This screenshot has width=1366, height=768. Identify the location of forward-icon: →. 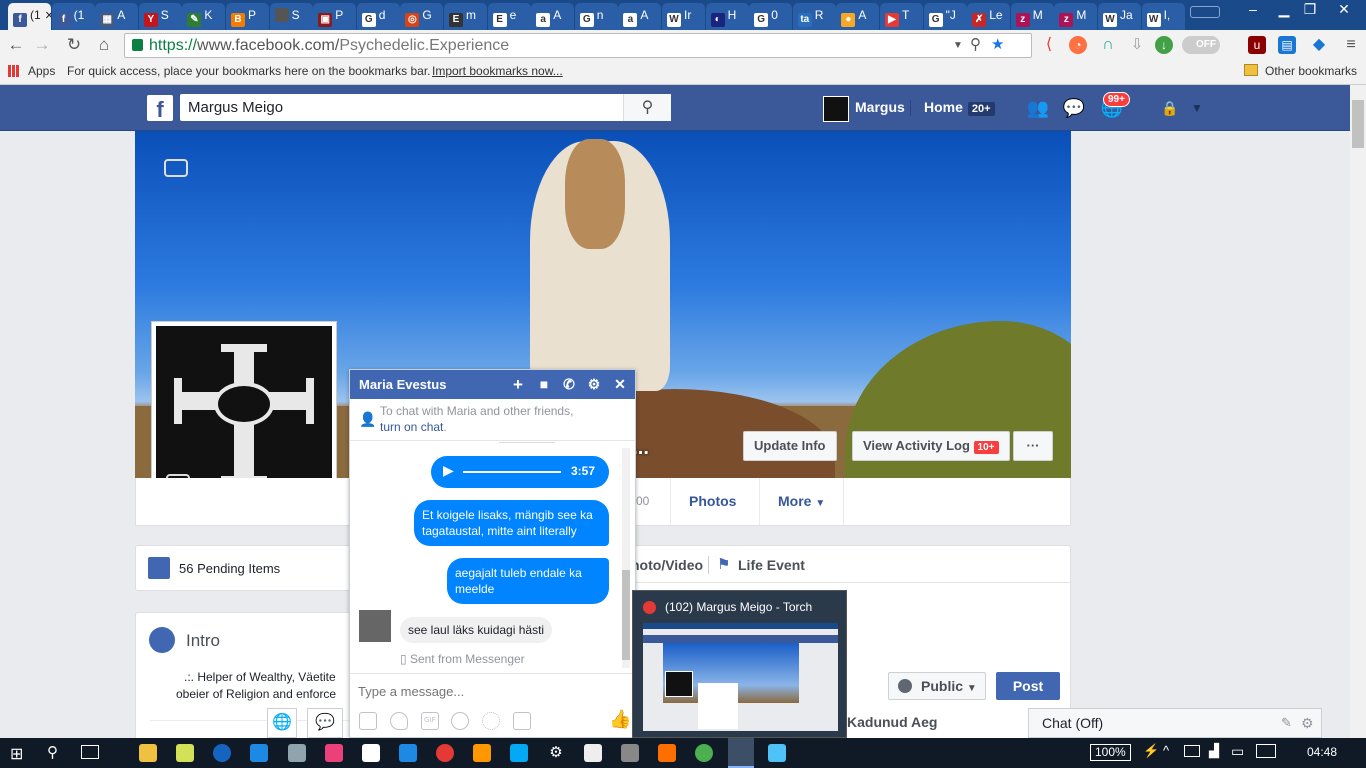
(42, 45).